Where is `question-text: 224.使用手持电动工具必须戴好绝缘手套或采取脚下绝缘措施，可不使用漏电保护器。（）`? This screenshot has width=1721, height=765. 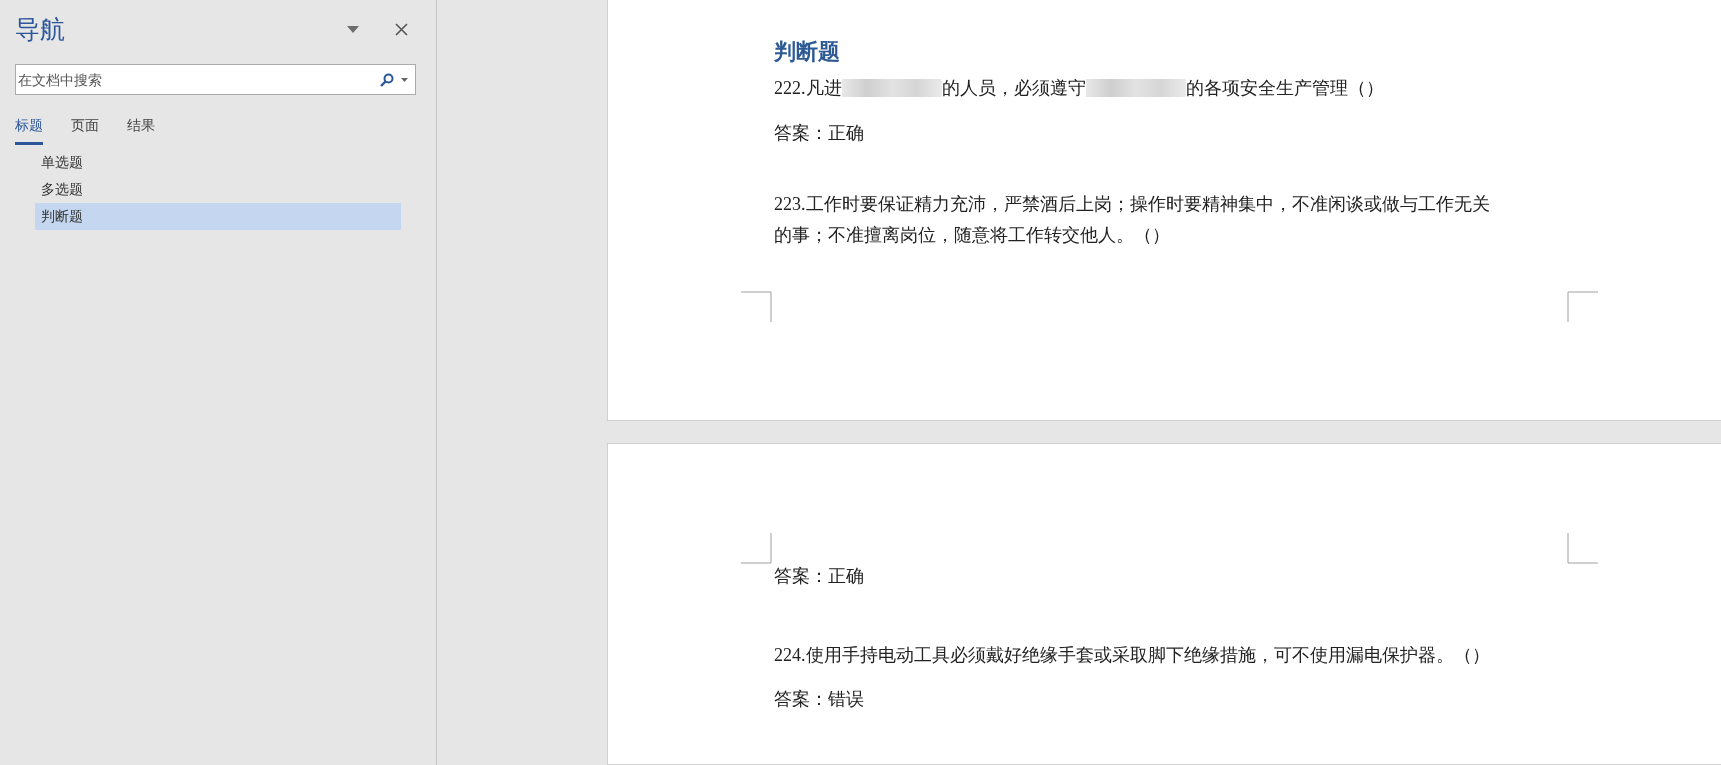 question-text: 224.使用手持电动工具必须戴好绝缘手套或采取脚下绝缘措施，可不使用漏电保护器。（） is located at coordinates (1132, 655).